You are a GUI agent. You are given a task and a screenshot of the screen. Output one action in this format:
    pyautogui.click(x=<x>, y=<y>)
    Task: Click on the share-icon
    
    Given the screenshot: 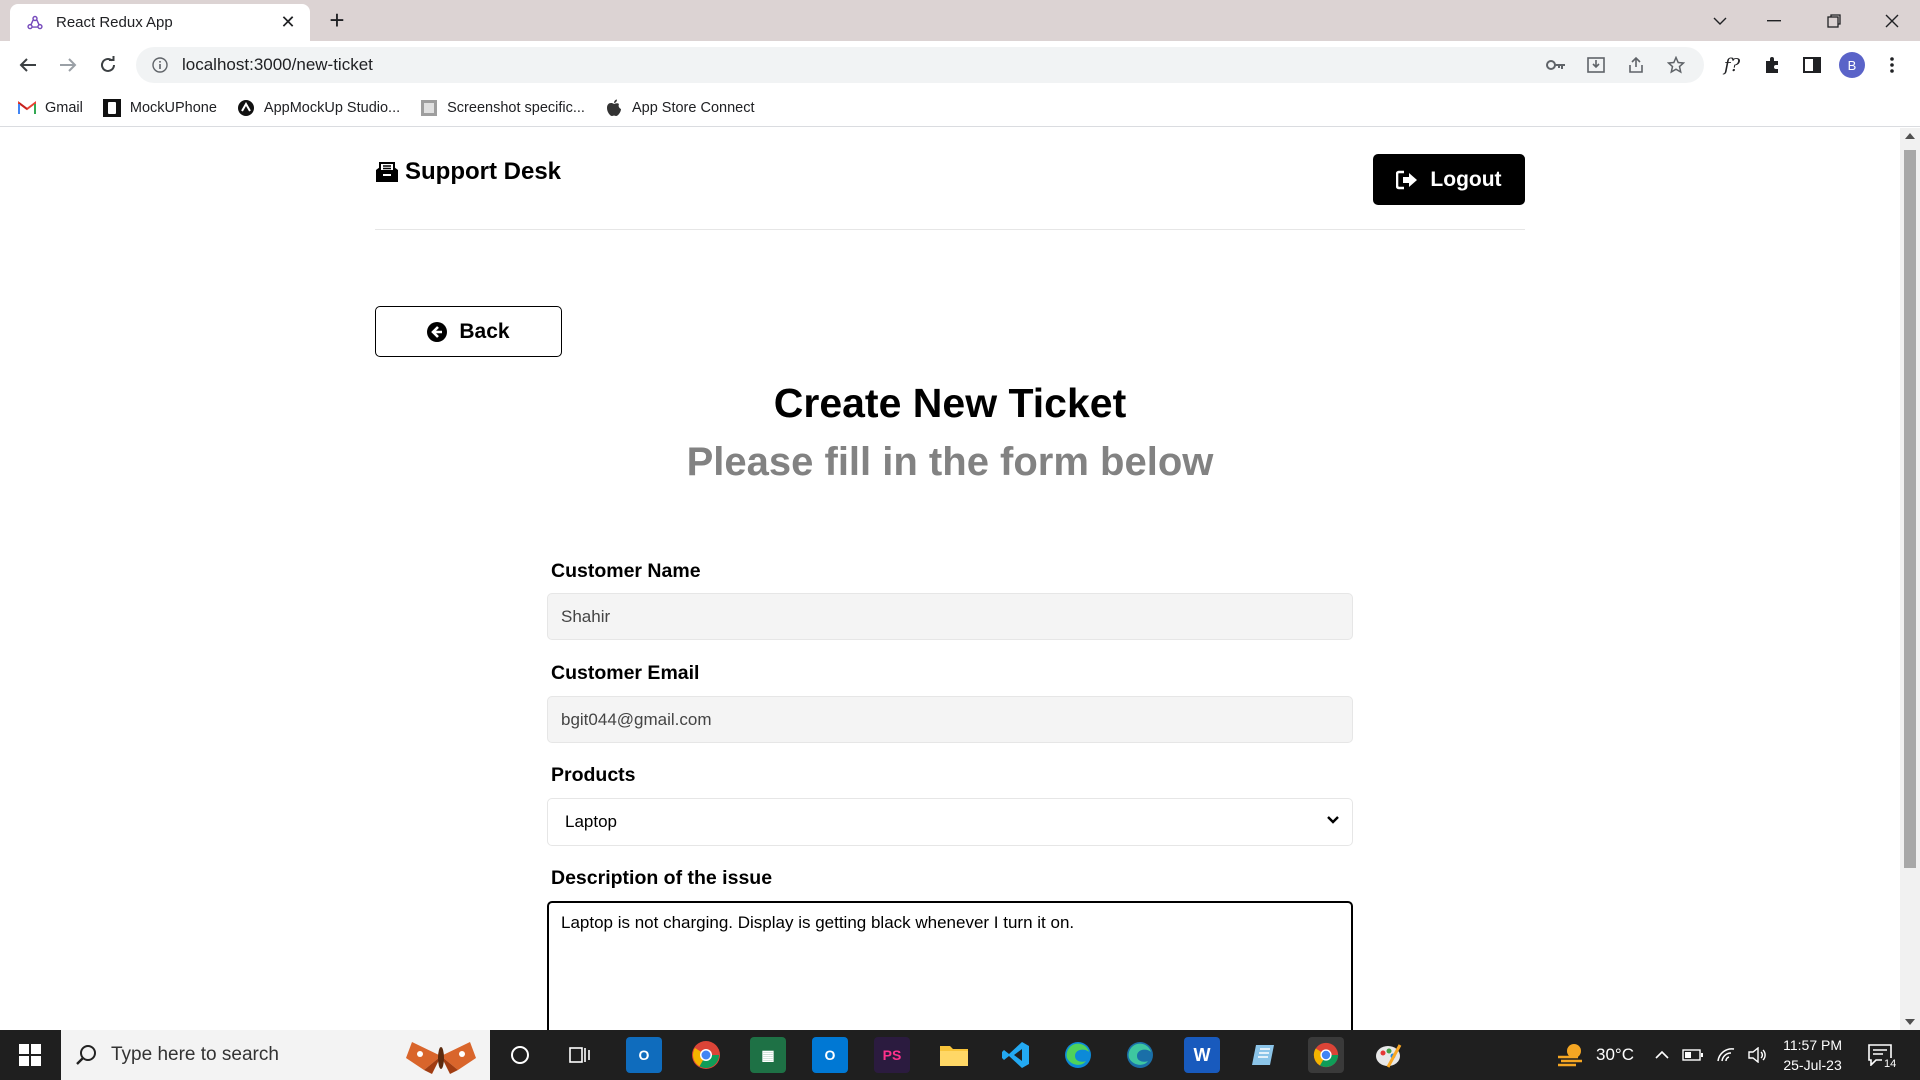 What is the action you would take?
    pyautogui.click(x=1636, y=65)
    